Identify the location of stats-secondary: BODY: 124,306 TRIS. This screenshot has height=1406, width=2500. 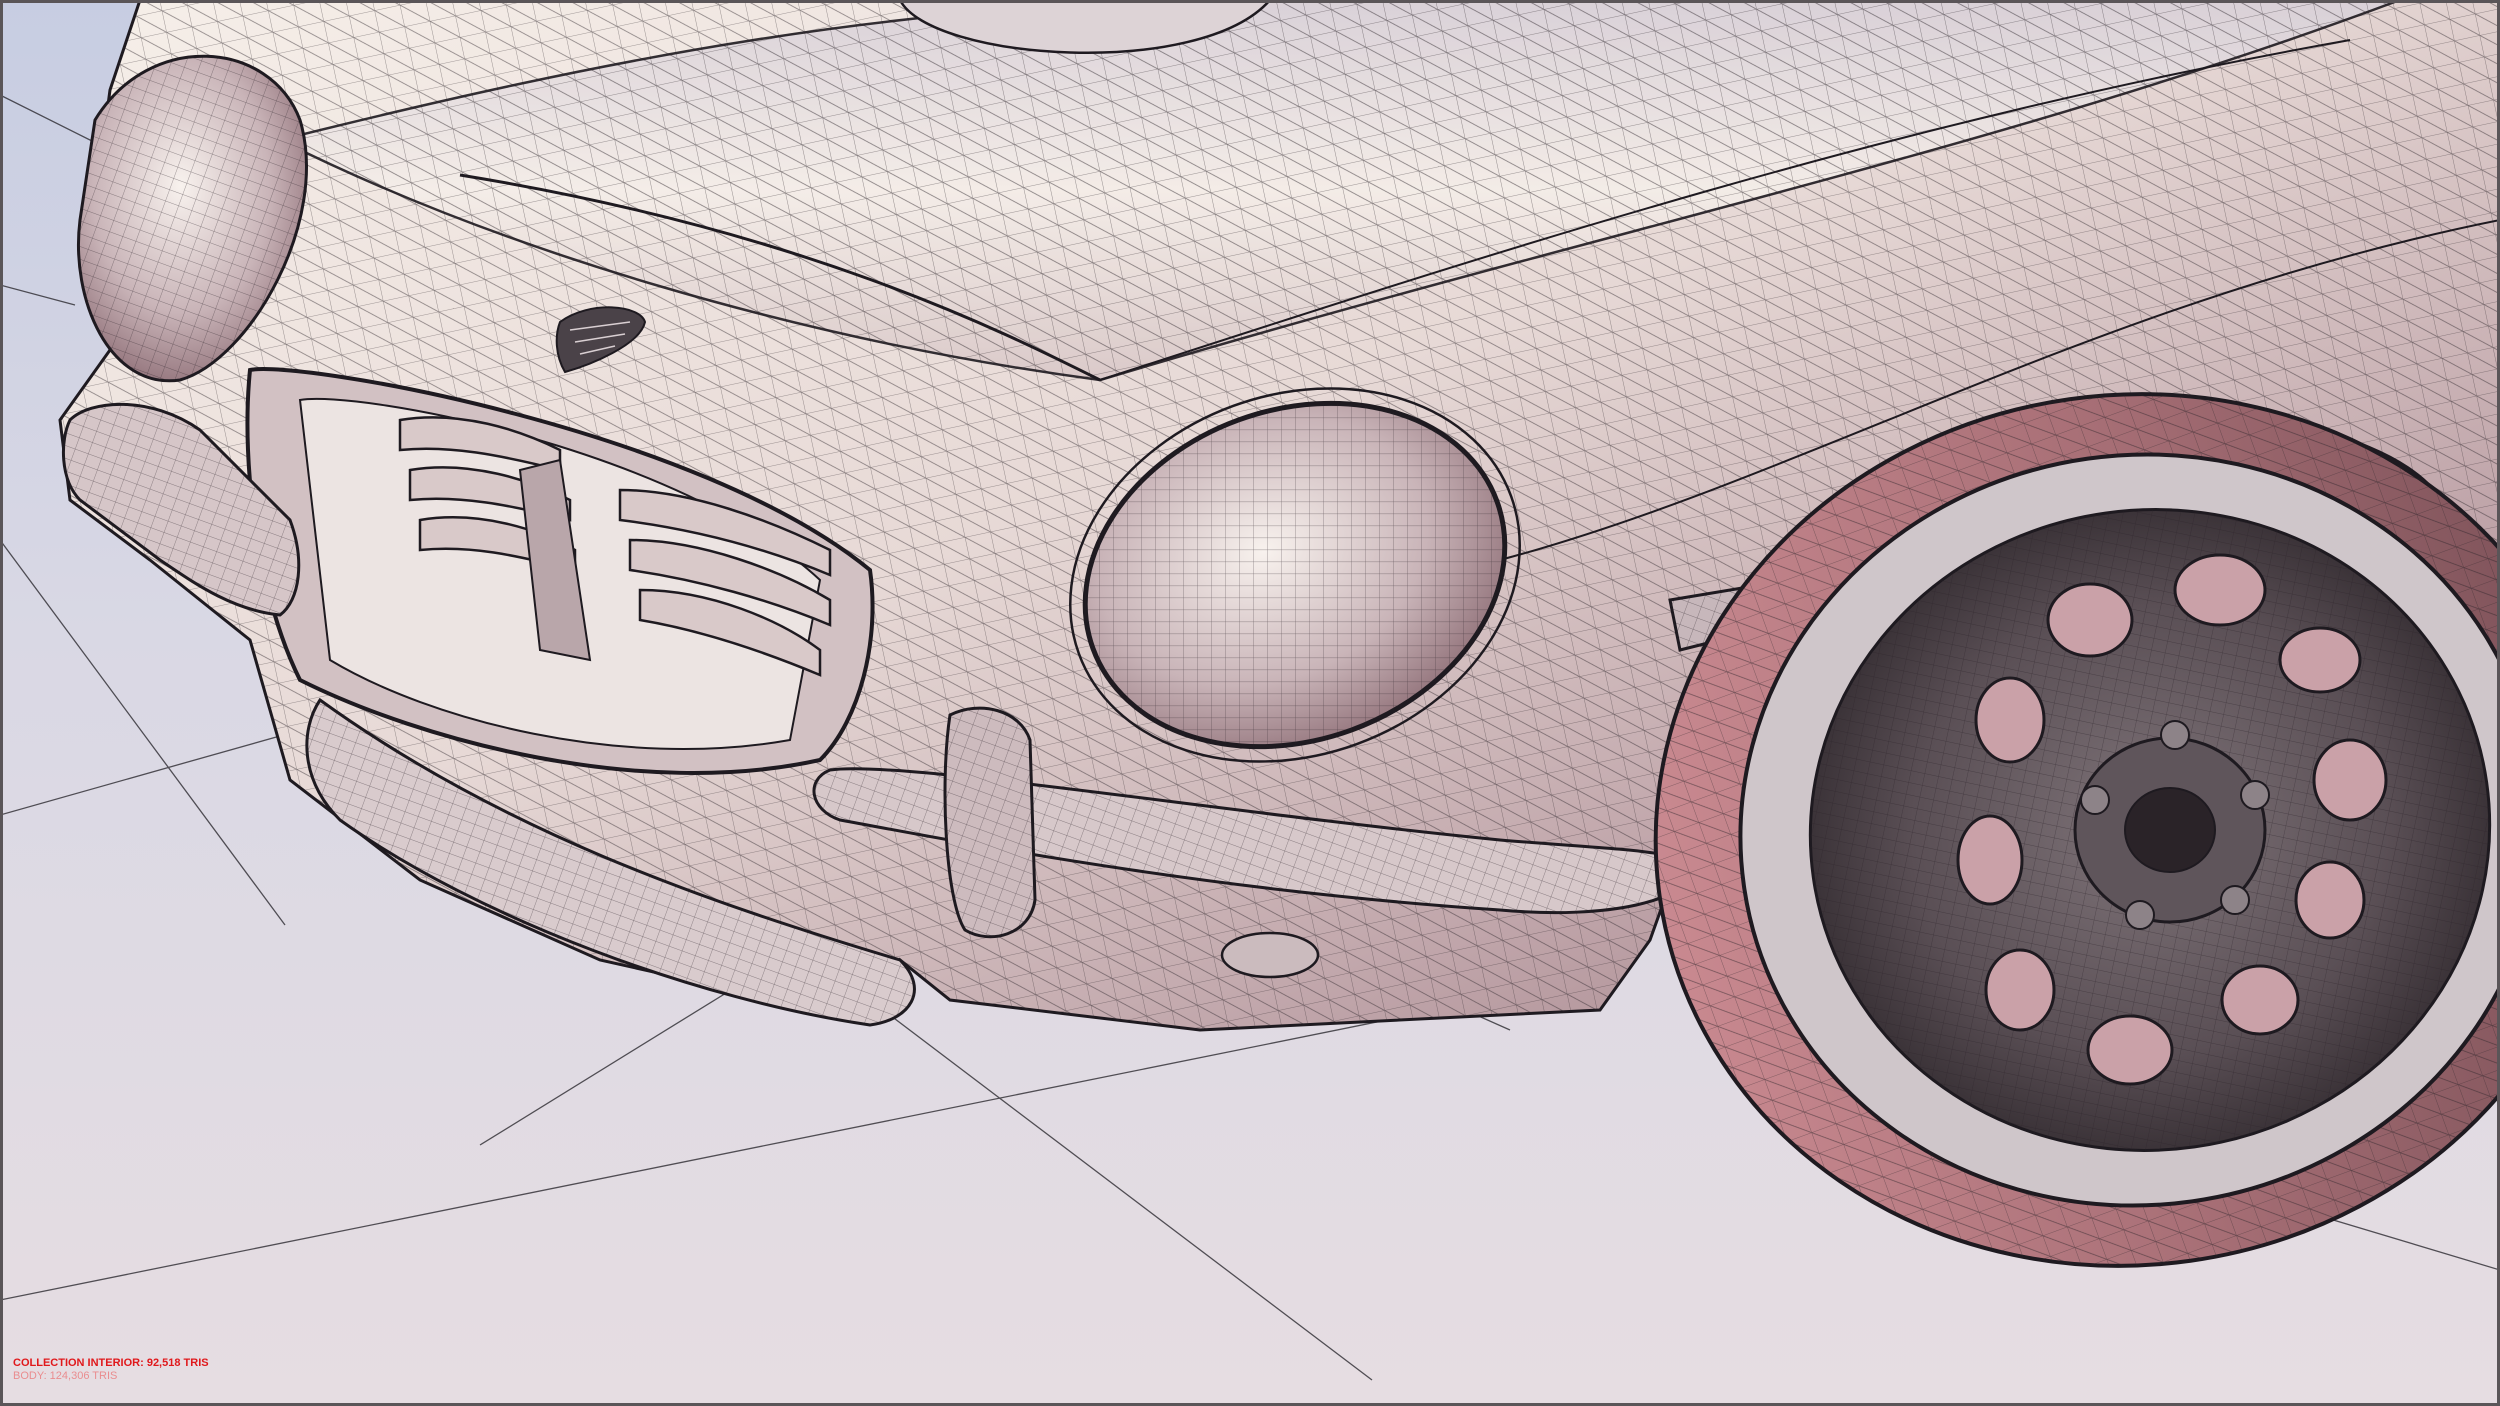
(65, 1376).